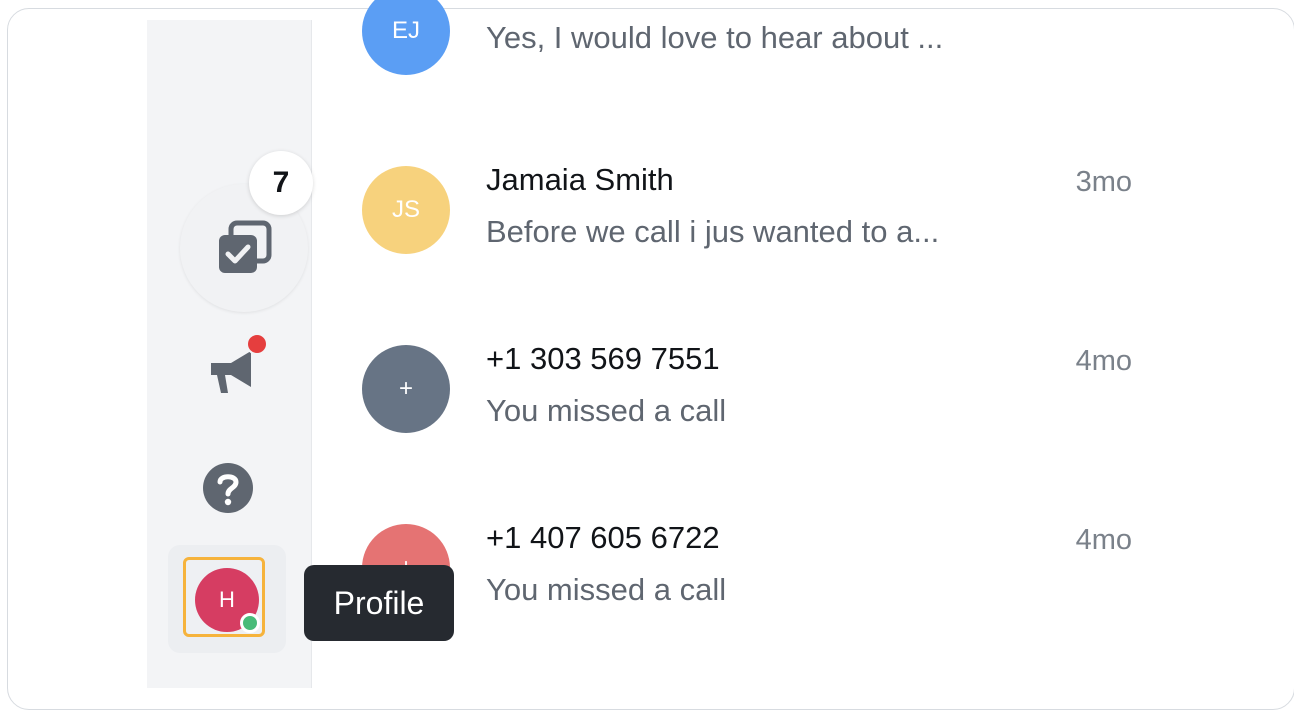 This screenshot has height=710, width=1294. I want to click on conversation-row: + +1 303 569 7551 You missed a call 4mo, so click(762, 403).